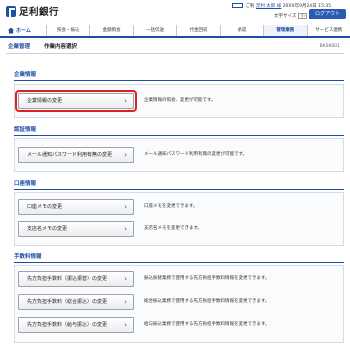 This screenshot has height=359, width=350. What do you see at coordinates (154, 30) in the screenshot?
I see `nav-item-batch: 一括伝送` at bounding box center [154, 30].